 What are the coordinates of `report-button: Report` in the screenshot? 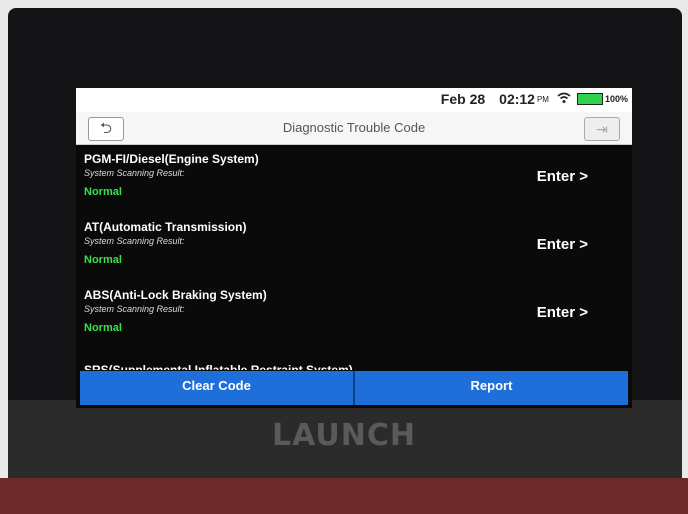 It's located at (490, 388).